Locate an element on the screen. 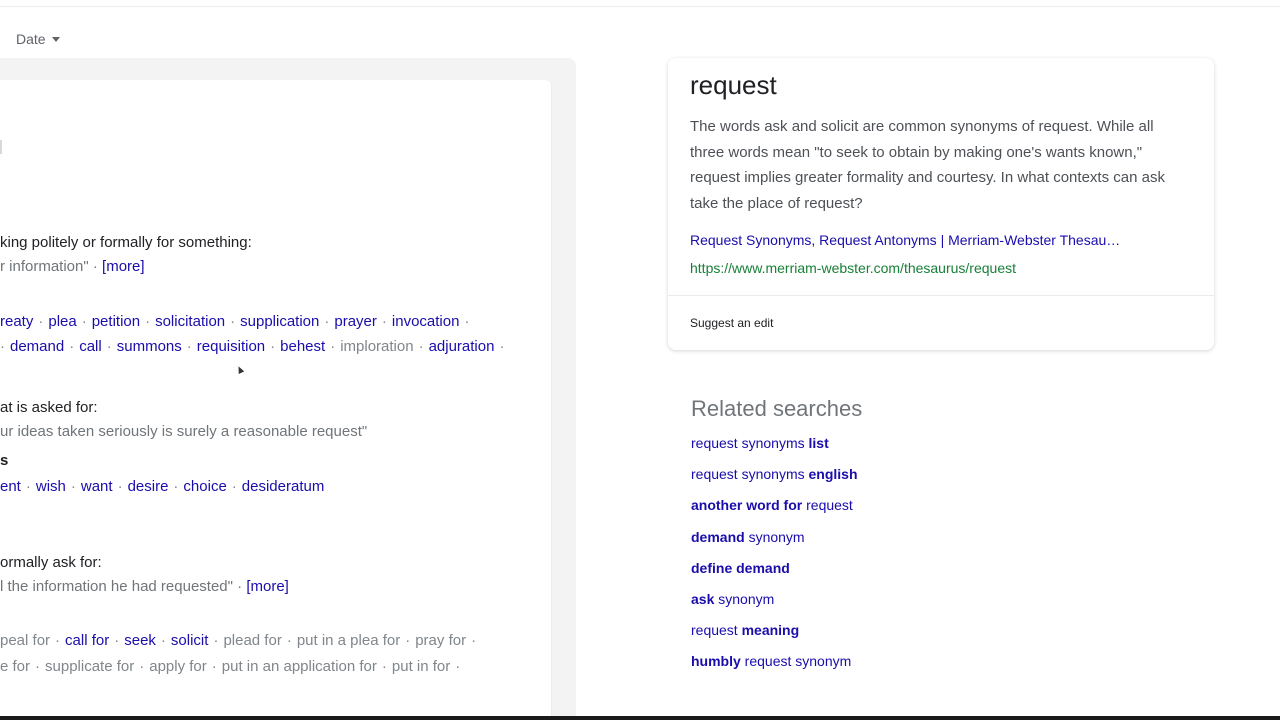 The height and width of the screenshot is (720, 1280). top-divider is located at coordinates (640, 6).